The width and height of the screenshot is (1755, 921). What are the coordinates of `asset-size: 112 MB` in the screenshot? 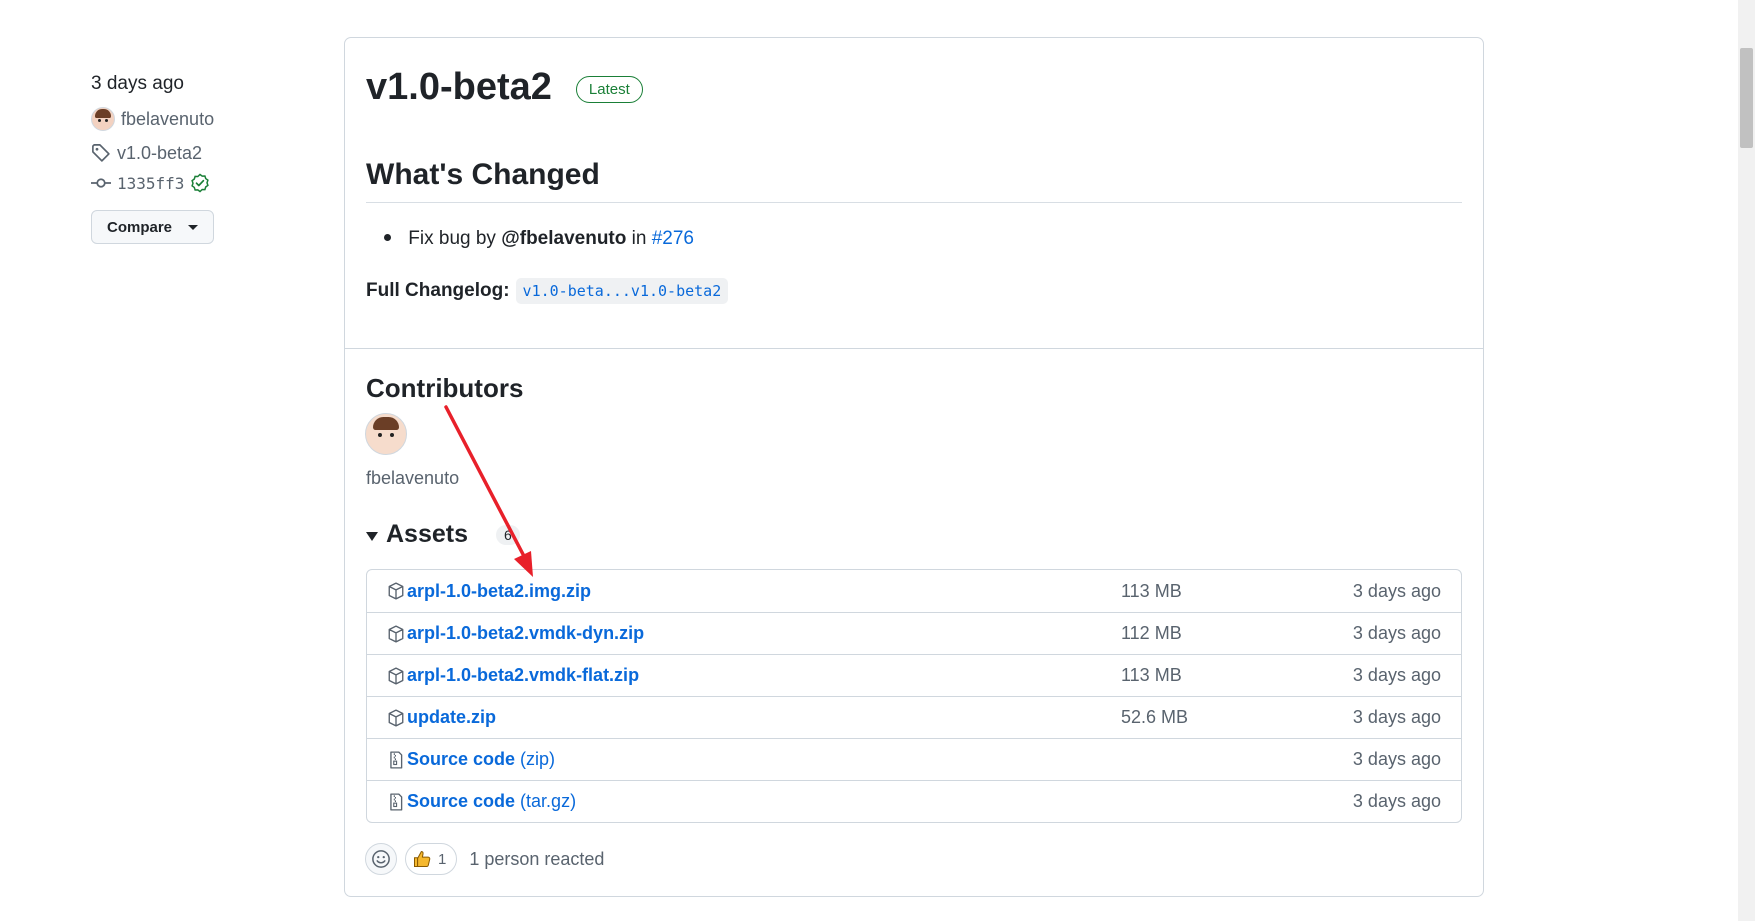 It's located at (1151, 633).